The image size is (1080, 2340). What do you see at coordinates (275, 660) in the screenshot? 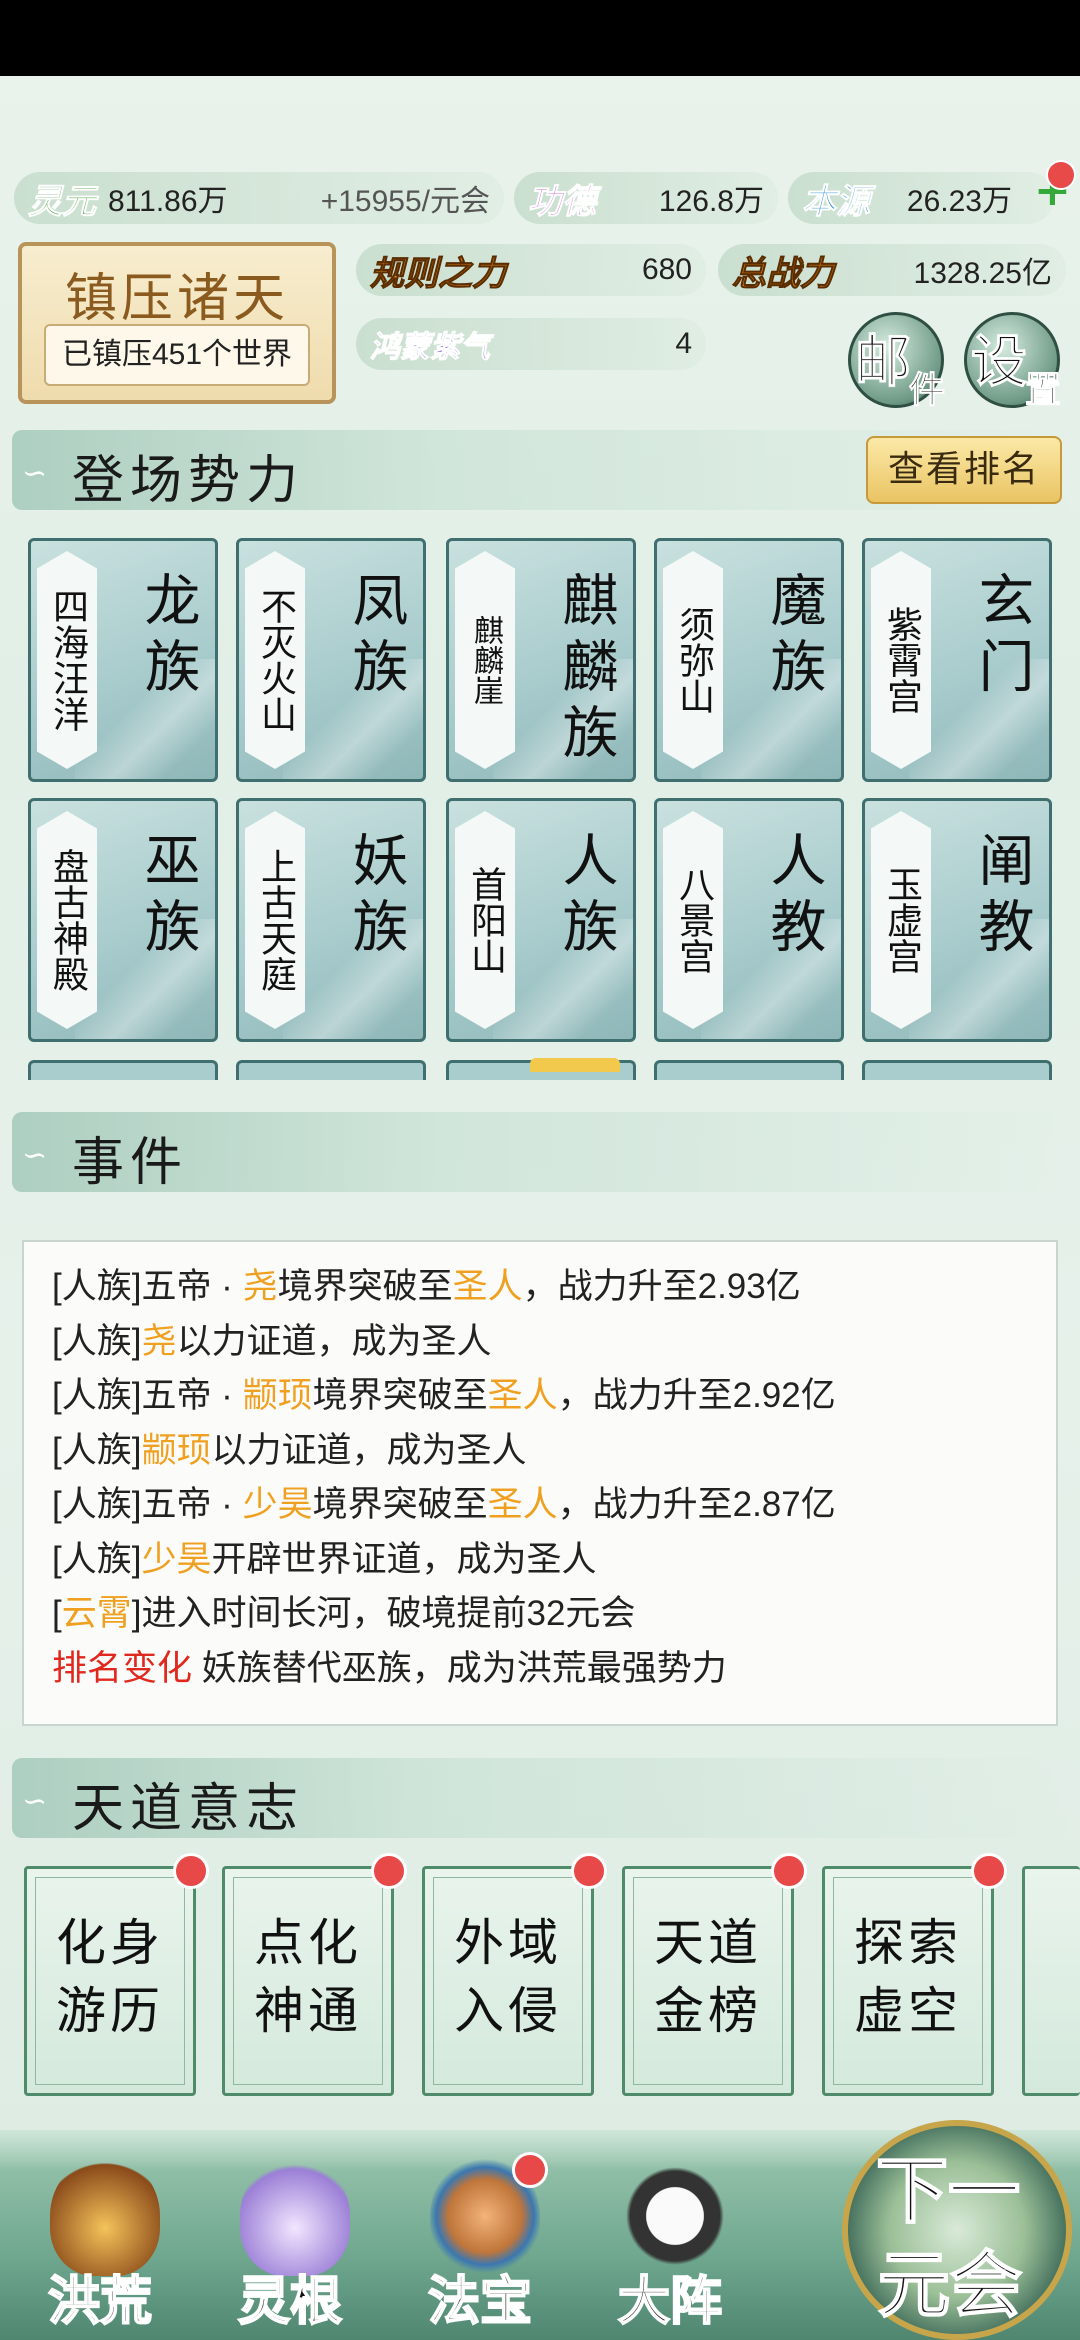
I see `faction-place-tab: 不灭火山` at bounding box center [275, 660].